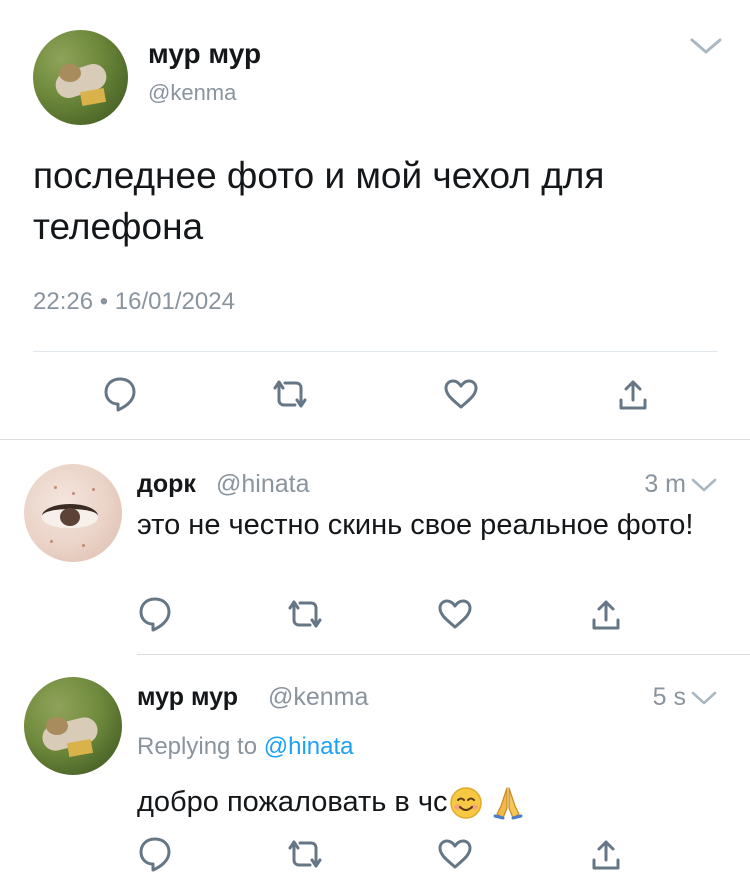 This screenshot has height=892, width=750. What do you see at coordinates (80, 77) in the screenshot?
I see `author-avatar` at bounding box center [80, 77].